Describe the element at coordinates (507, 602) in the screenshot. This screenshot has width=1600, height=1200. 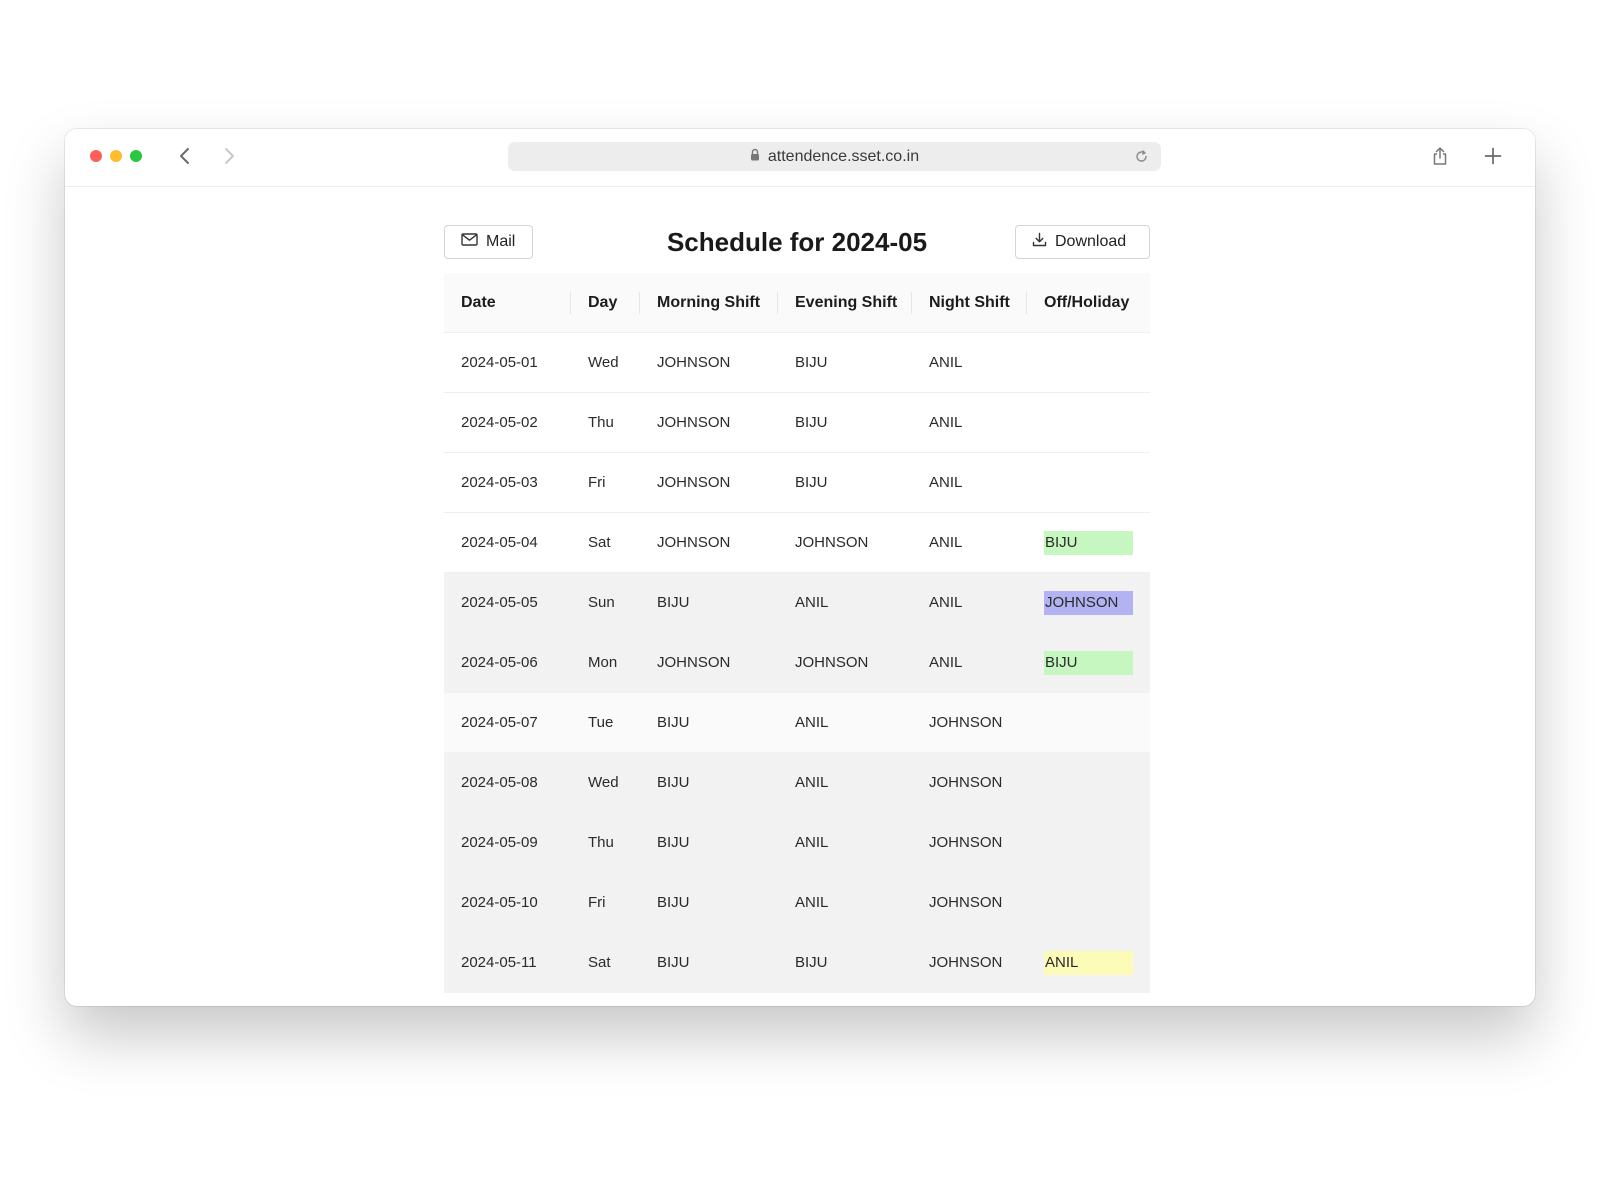
I see `date-cell: 2024-05-05` at that location.